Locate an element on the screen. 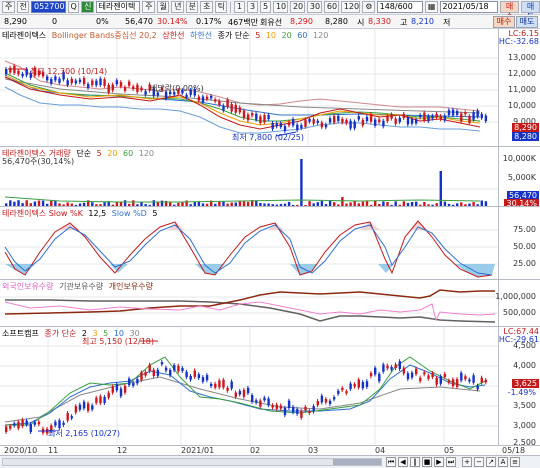  chart-scrollbar is located at coordinates (192, 462).